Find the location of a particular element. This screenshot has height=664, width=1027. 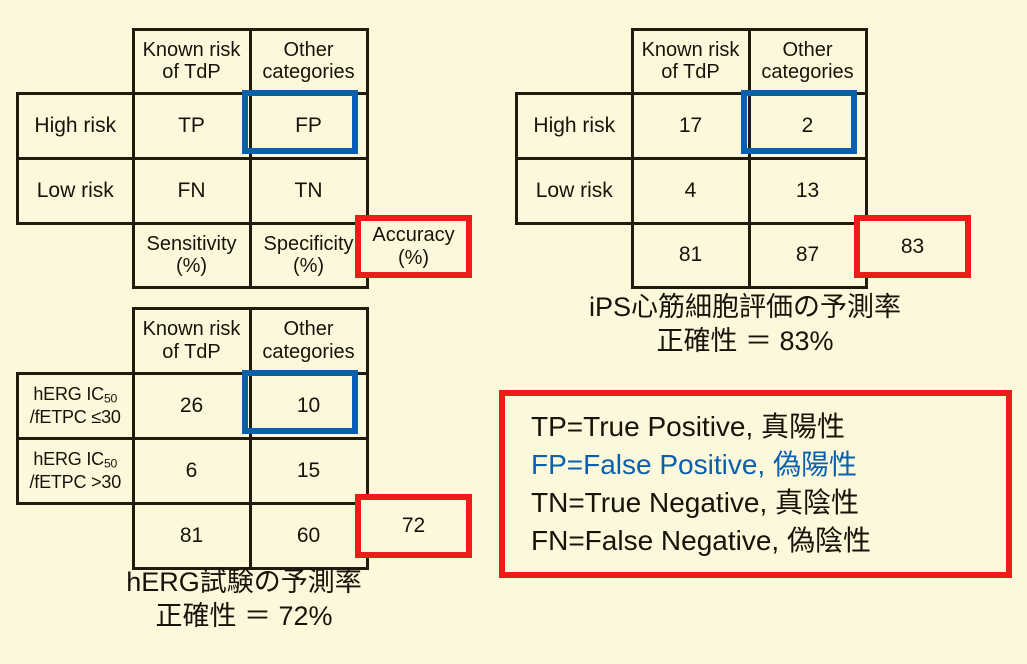

metric-specificity-label: Specificity is located at coordinates (308, 243).